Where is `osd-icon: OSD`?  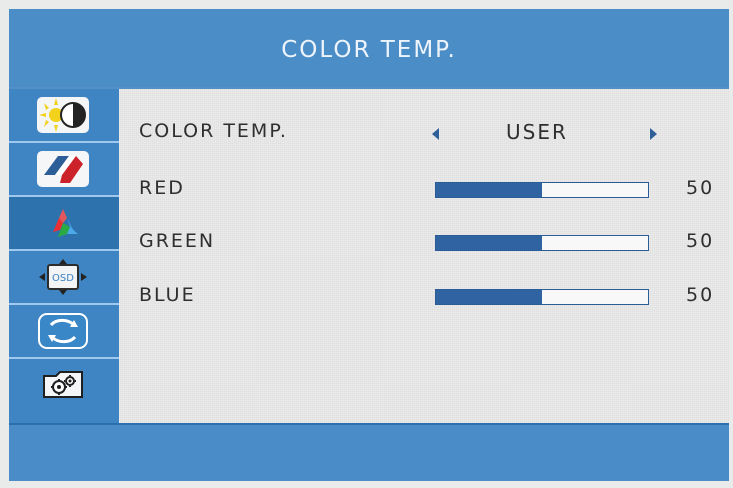 osd-icon: OSD is located at coordinates (63, 277).